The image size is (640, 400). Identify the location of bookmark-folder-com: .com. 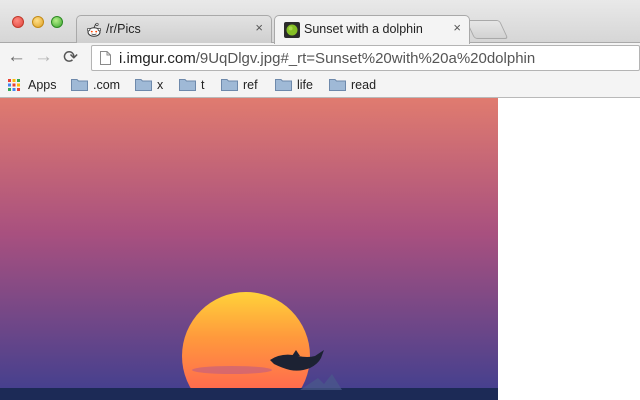
(99, 85).